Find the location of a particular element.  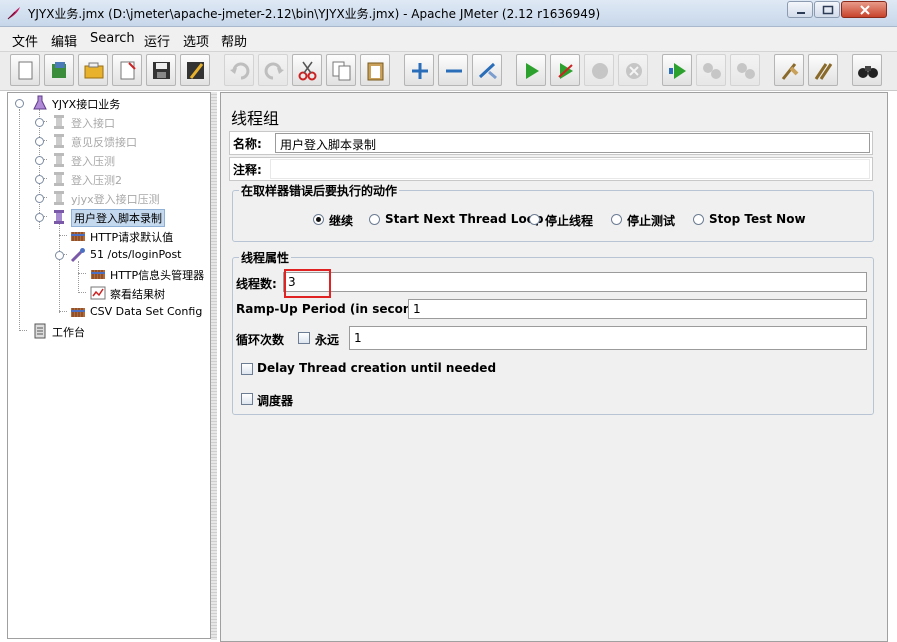

comment-input is located at coordinates (570, 169).